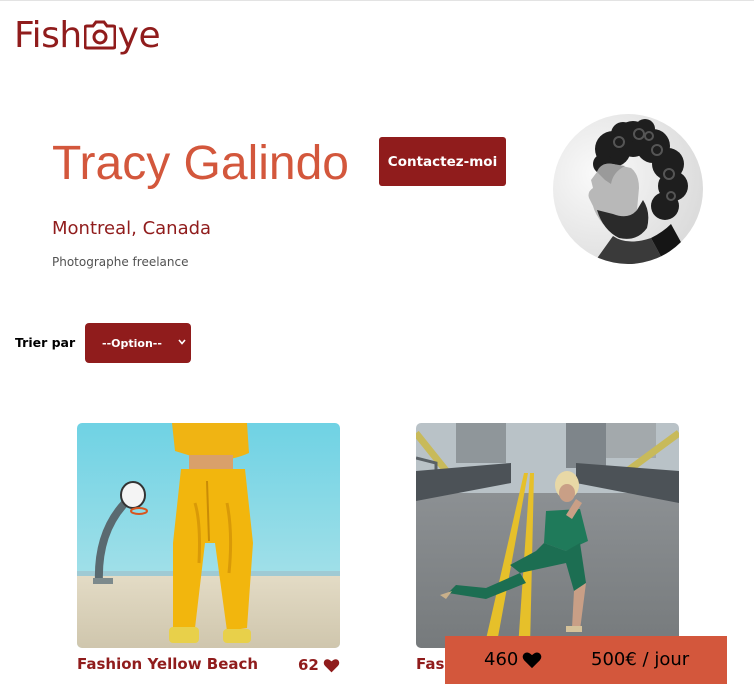  What do you see at coordinates (640, 659) in the screenshot?
I see `daily-price: 500€ / jour` at bounding box center [640, 659].